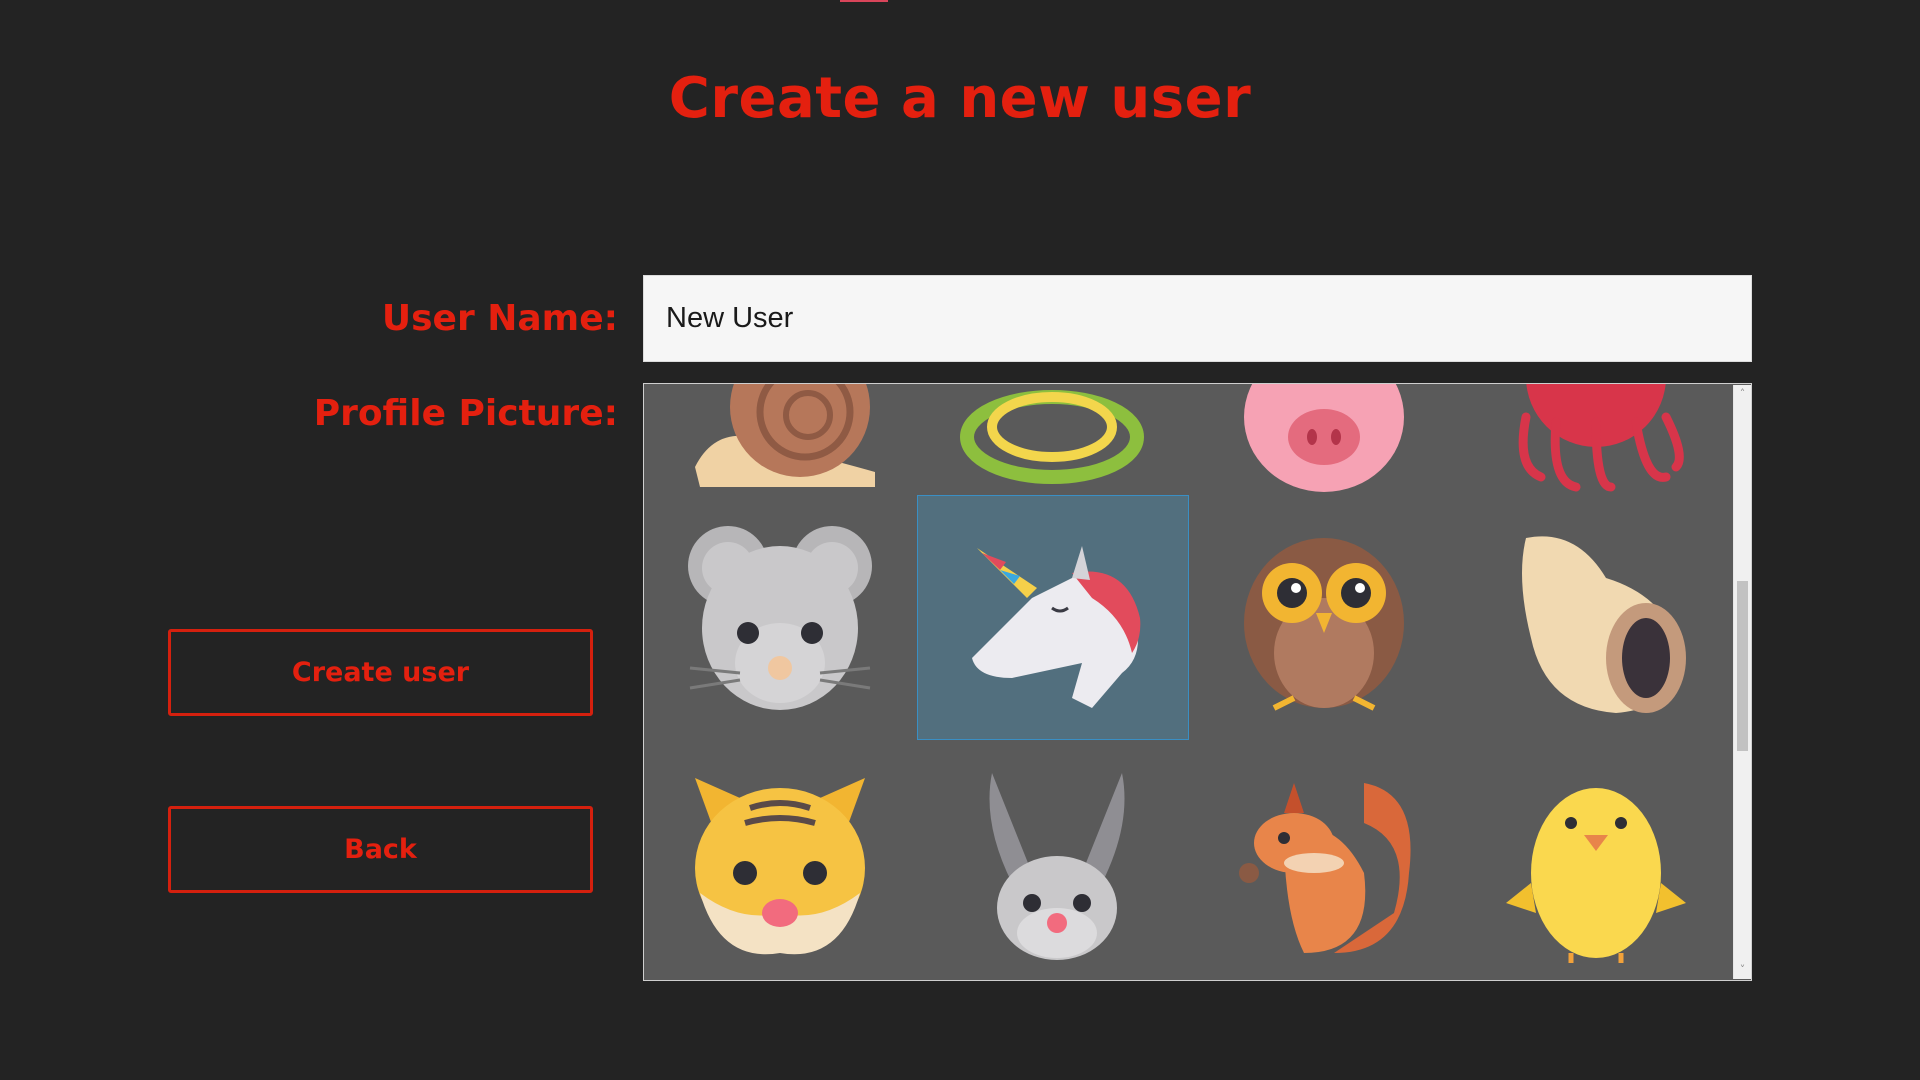 This screenshot has width=1920, height=1080. I want to click on tiger-icon, so click(780, 865).